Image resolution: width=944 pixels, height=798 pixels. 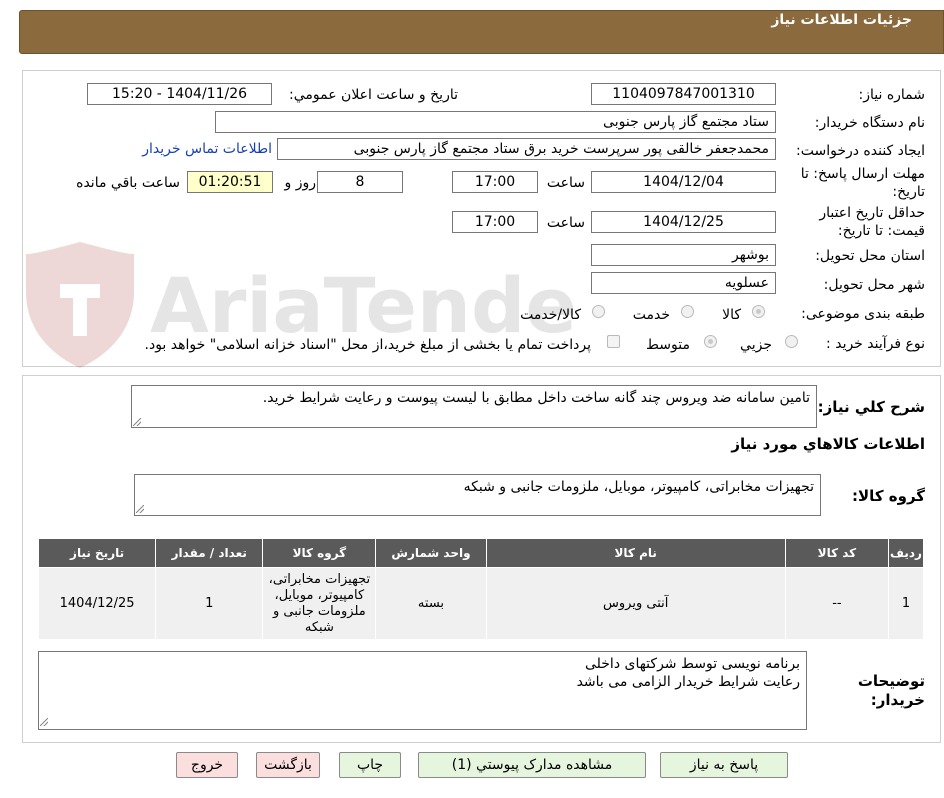 What do you see at coordinates (863, 314) in the screenshot?
I see `category-label: طبقه بندی موضوعی:` at bounding box center [863, 314].